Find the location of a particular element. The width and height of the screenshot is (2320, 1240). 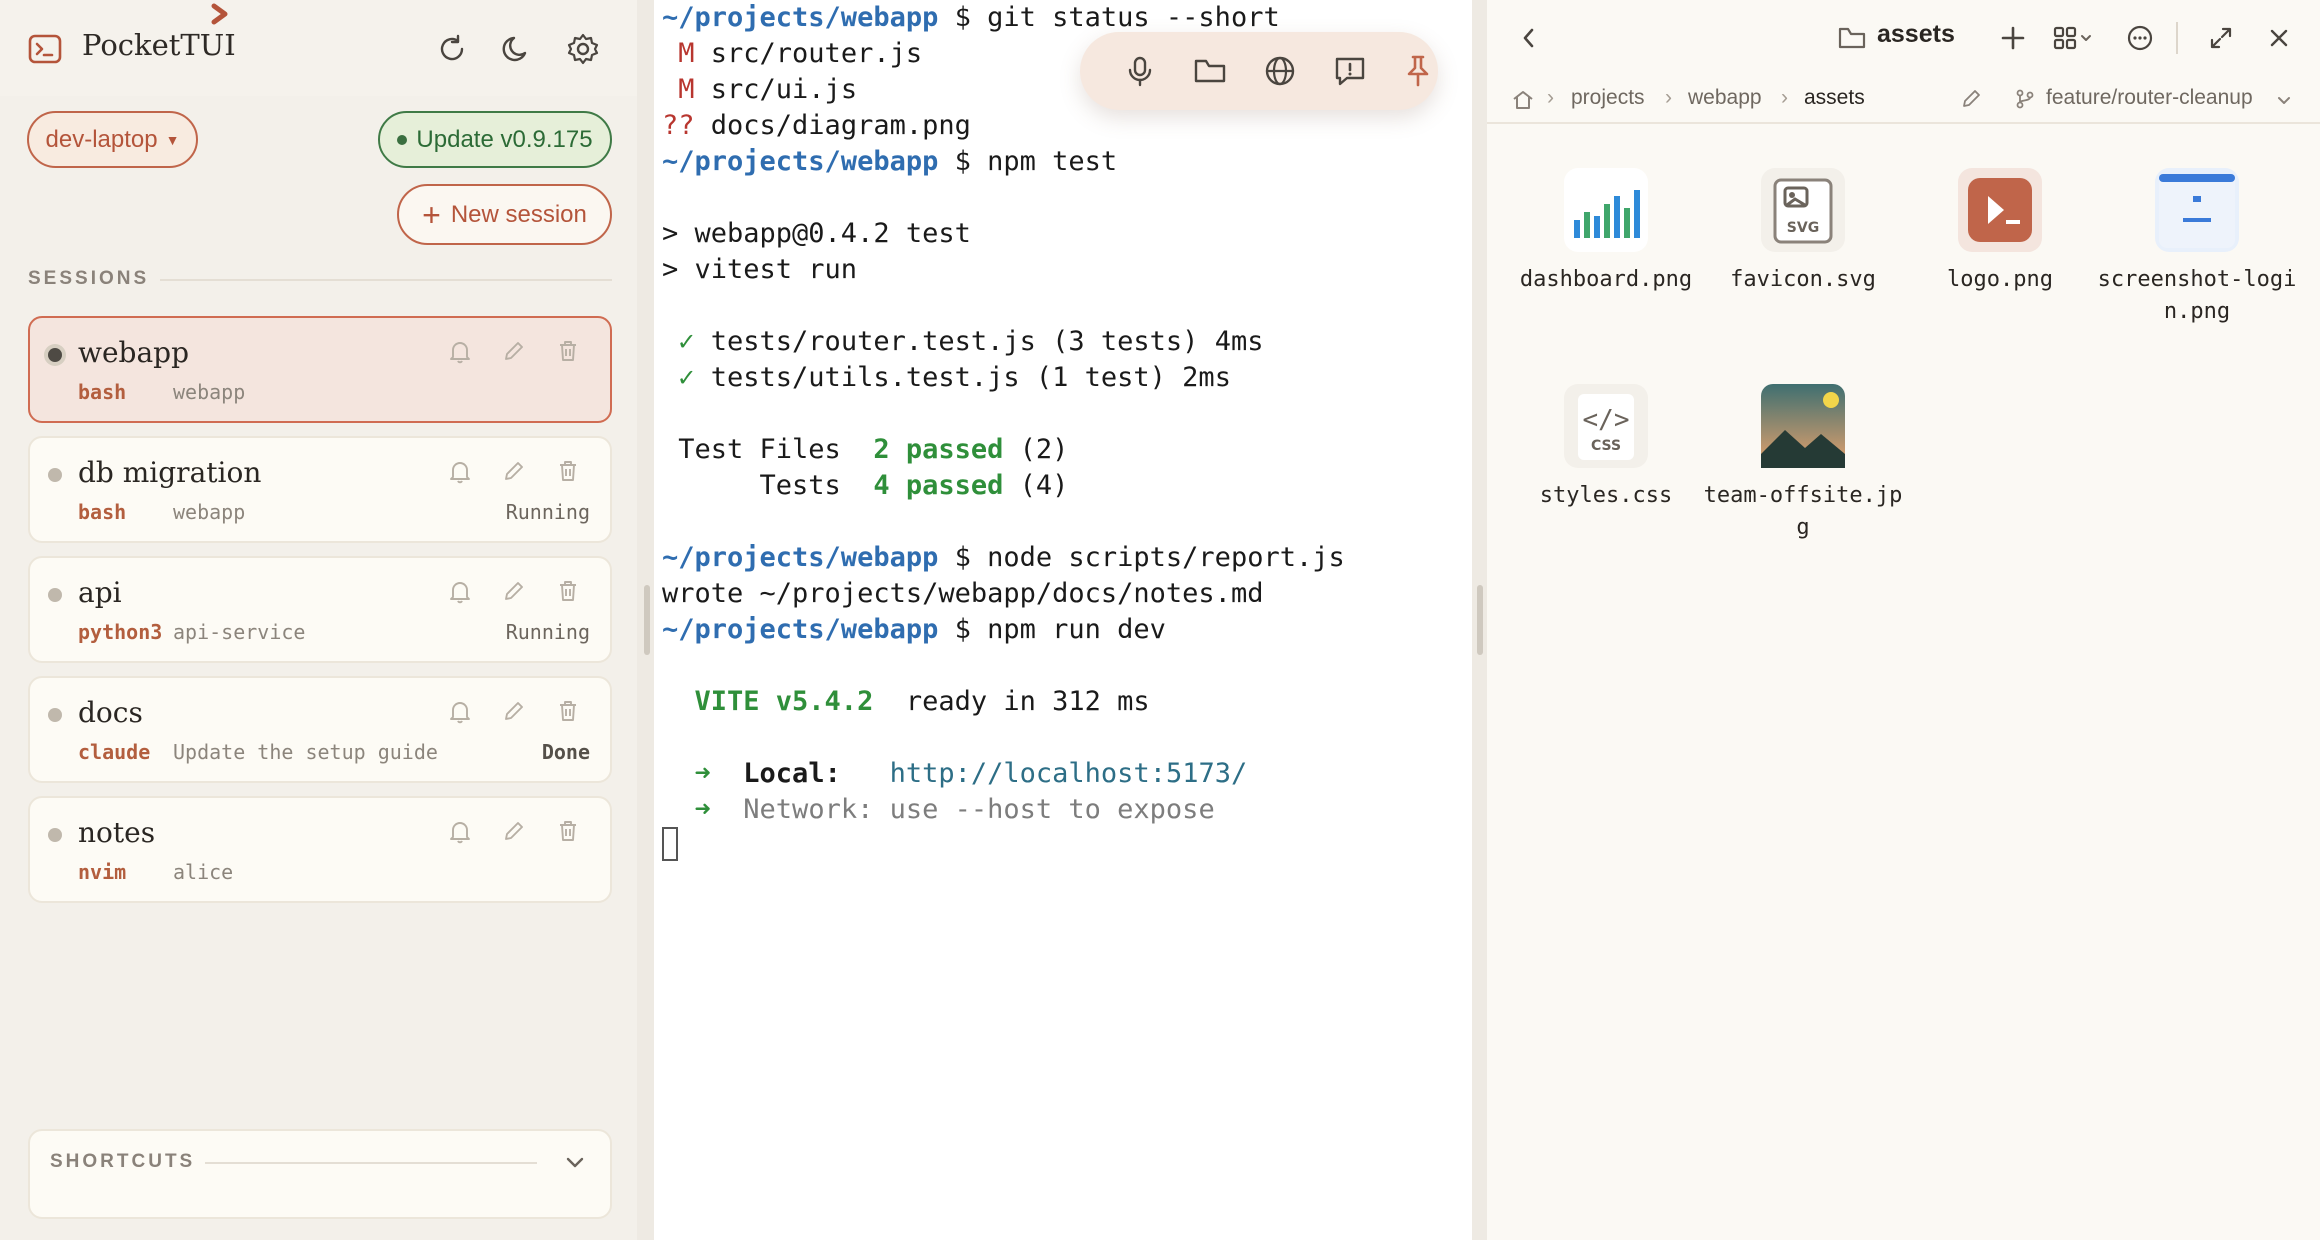

refresh-button is located at coordinates (452, 49).